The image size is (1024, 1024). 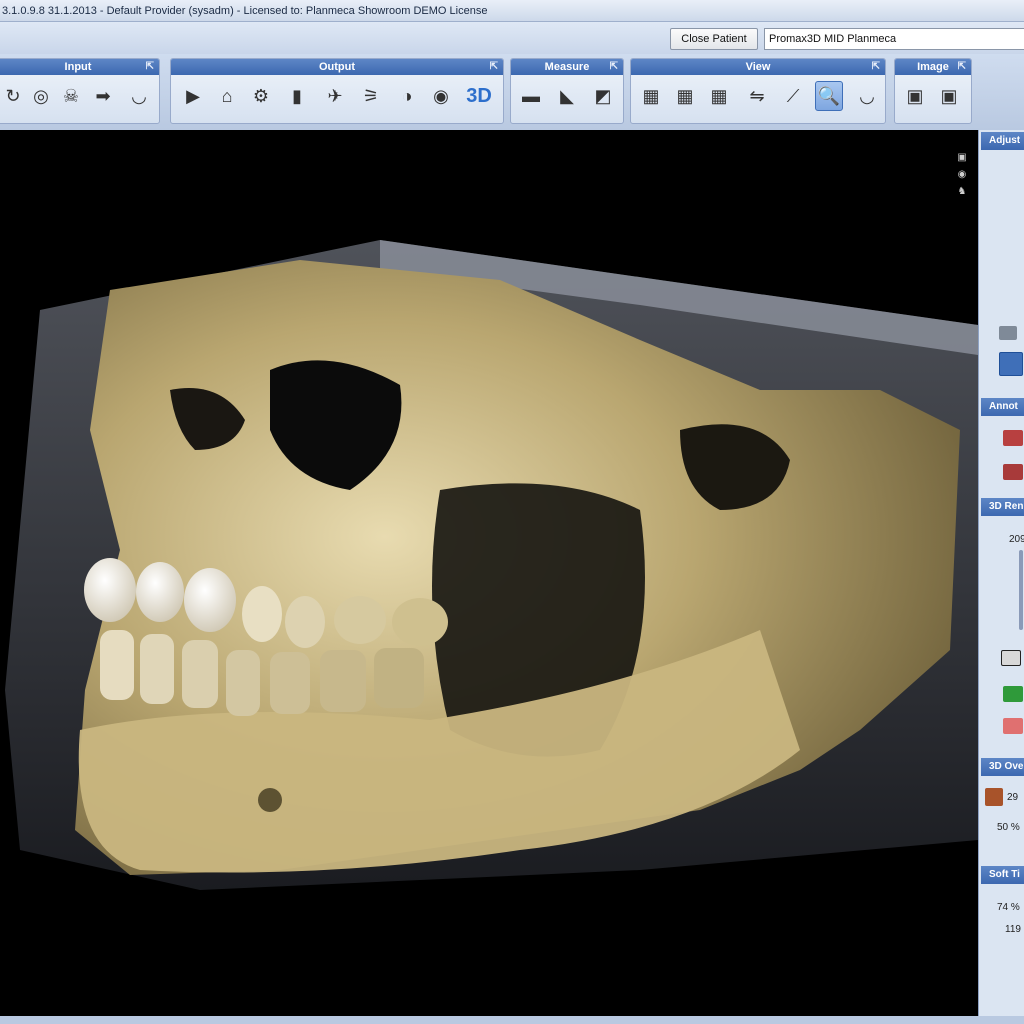 I want to click on render-panel-header: 3D Ren, so click(x=1002, y=507).